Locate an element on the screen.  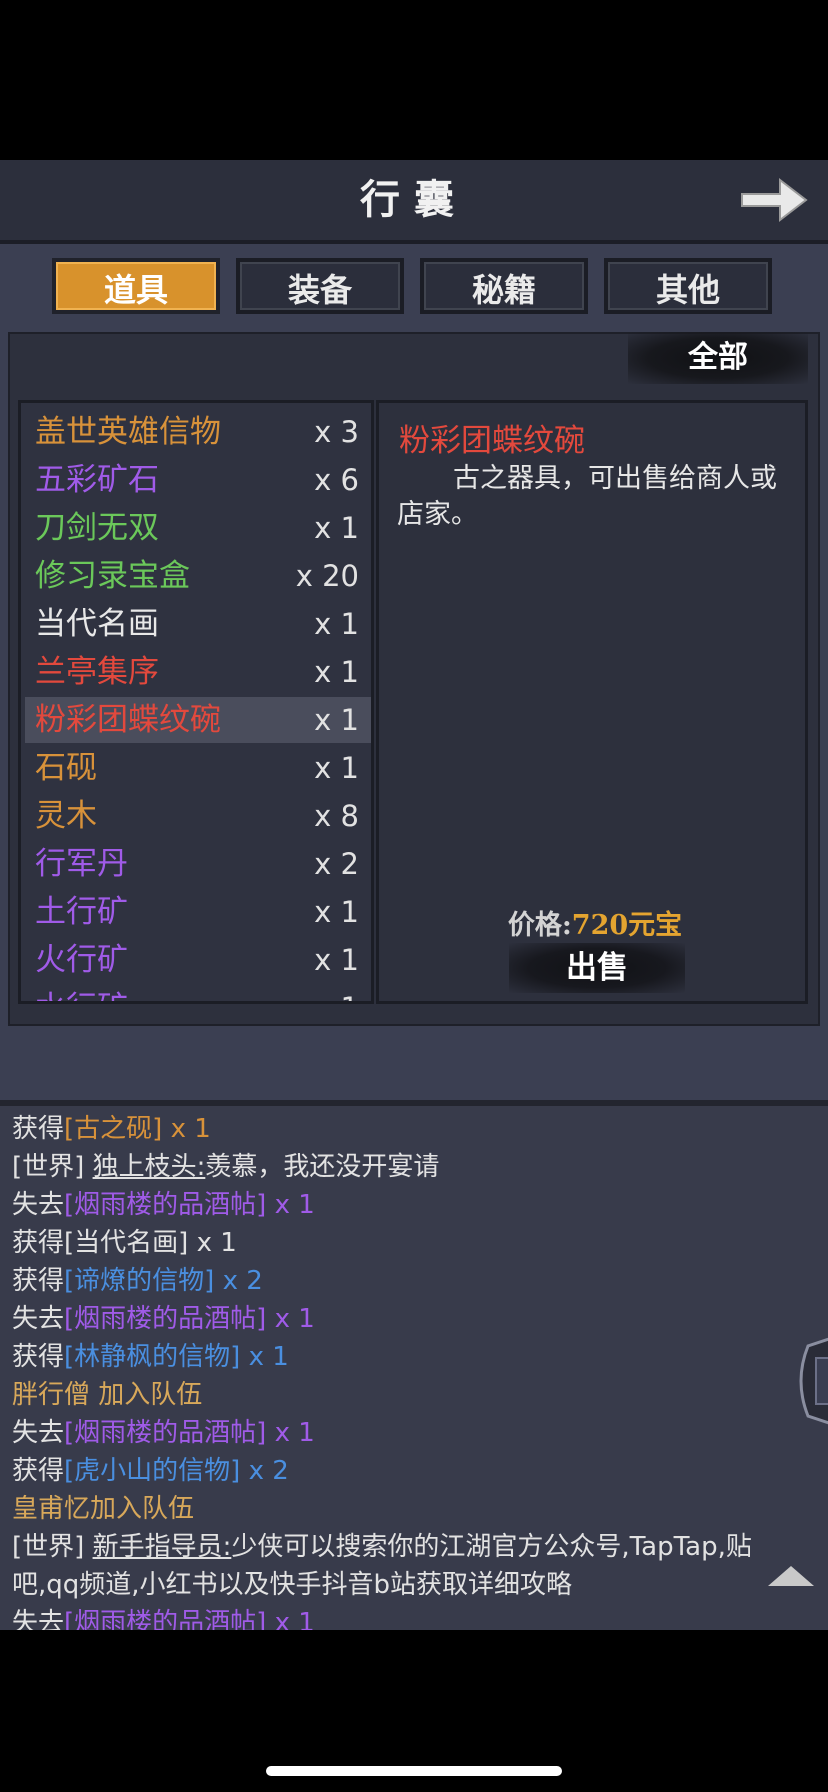
inventory-item: 五彩矿石 x 6 is located at coordinates (198, 480).